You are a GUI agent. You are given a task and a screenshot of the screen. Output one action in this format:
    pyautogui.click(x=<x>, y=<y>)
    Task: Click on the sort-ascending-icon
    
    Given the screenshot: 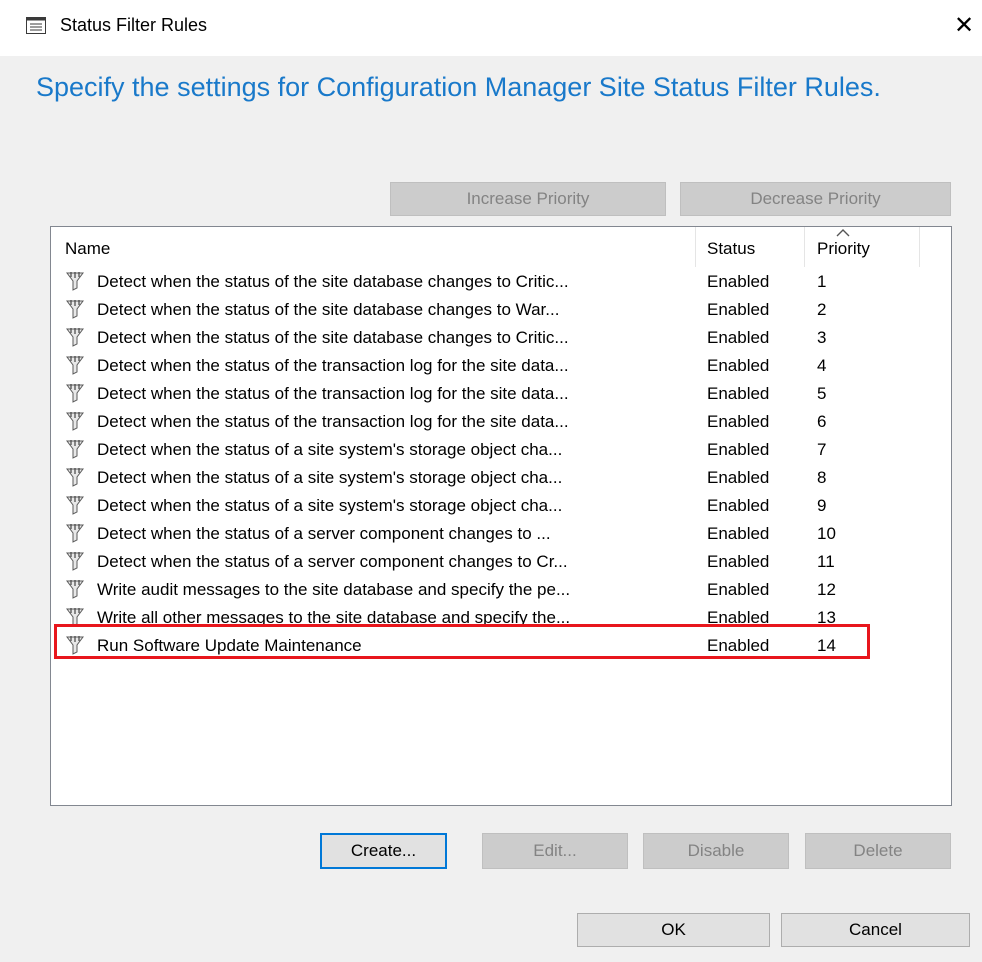 What is the action you would take?
    pyautogui.click(x=843, y=233)
    